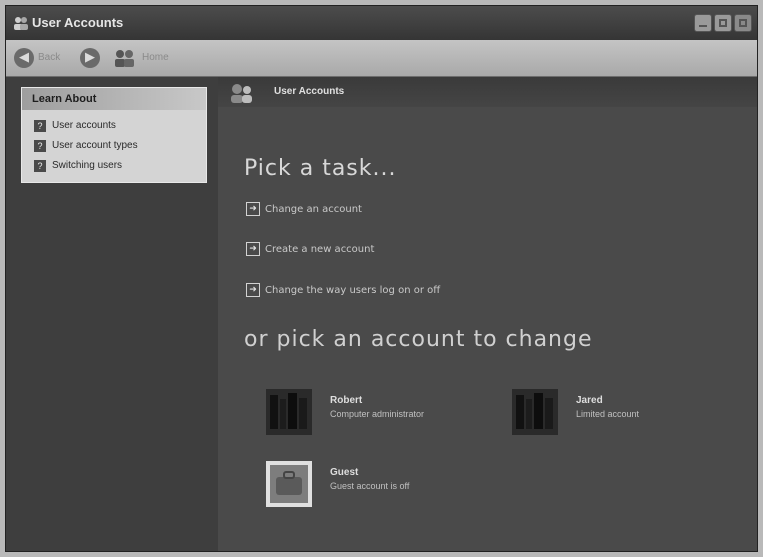 The width and height of the screenshot is (763, 557). What do you see at coordinates (87, 165) in the screenshot?
I see `learn-item-label: Switching users` at bounding box center [87, 165].